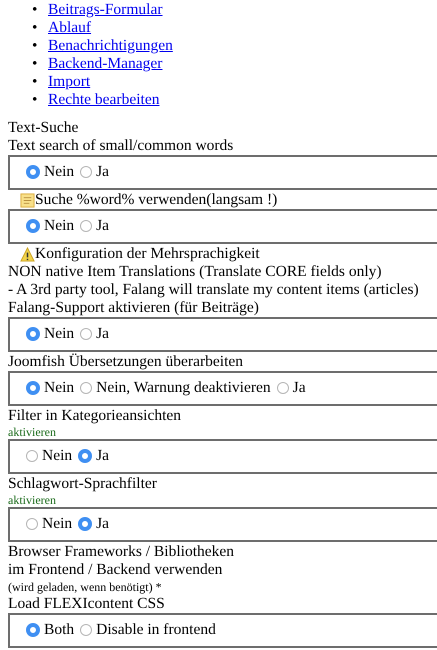 Image resolution: width=437 pixels, height=650 pixels. Describe the element at coordinates (110, 46) in the screenshot. I see `nav-link: Benachrichtigungen` at that location.